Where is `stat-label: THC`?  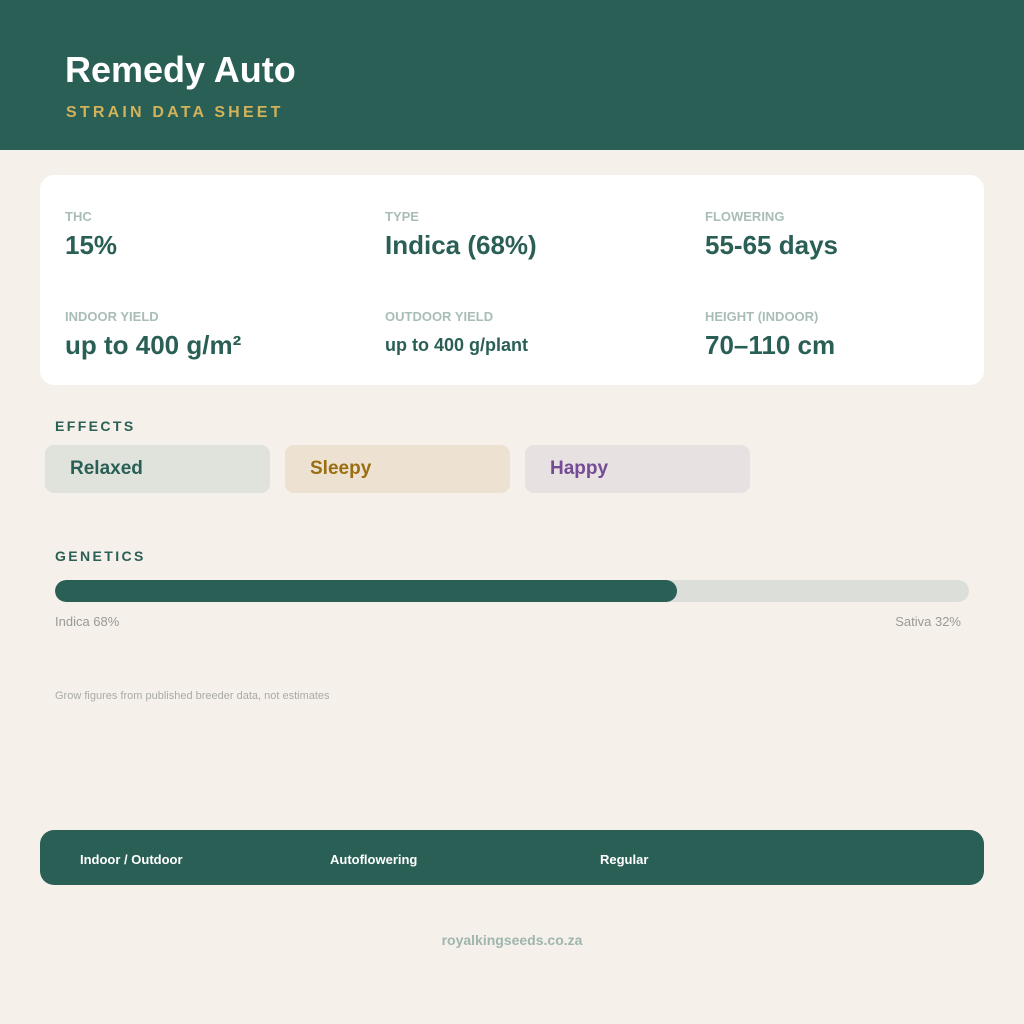 stat-label: THC is located at coordinates (78, 216).